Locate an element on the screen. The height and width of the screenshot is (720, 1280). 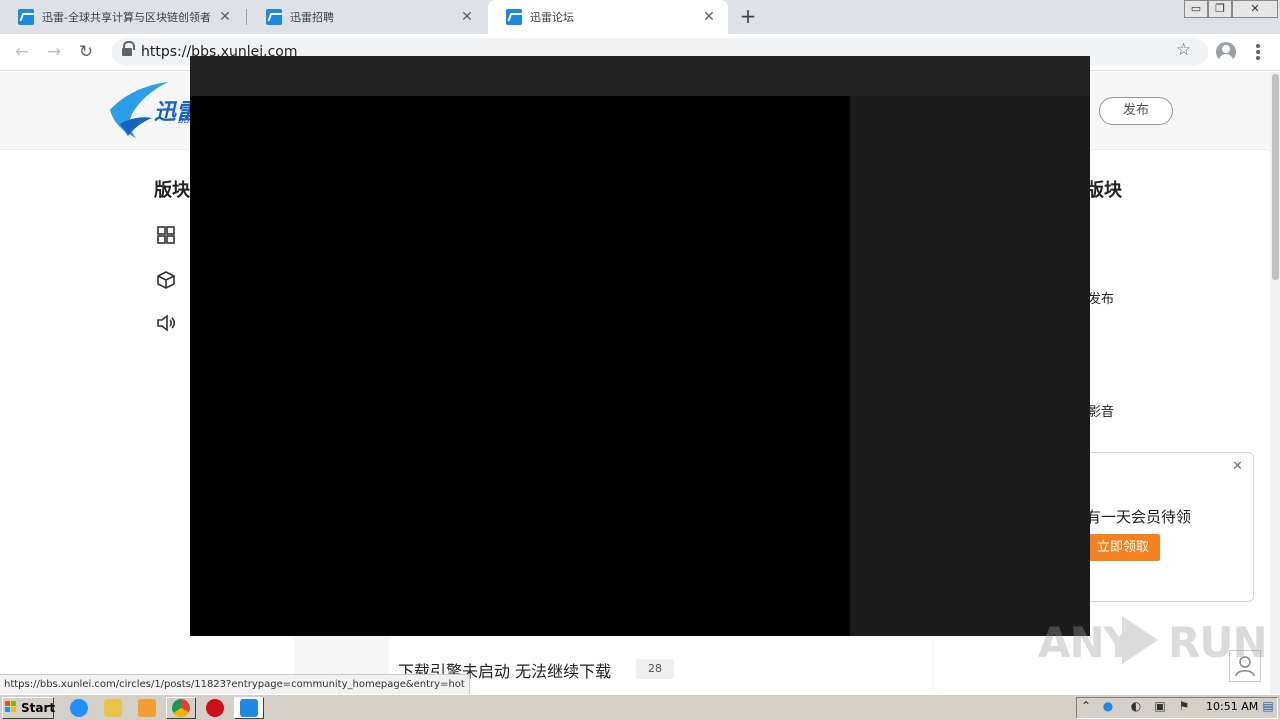
tab-title: 迅雷论坛 is located at coordinates (552, 17).